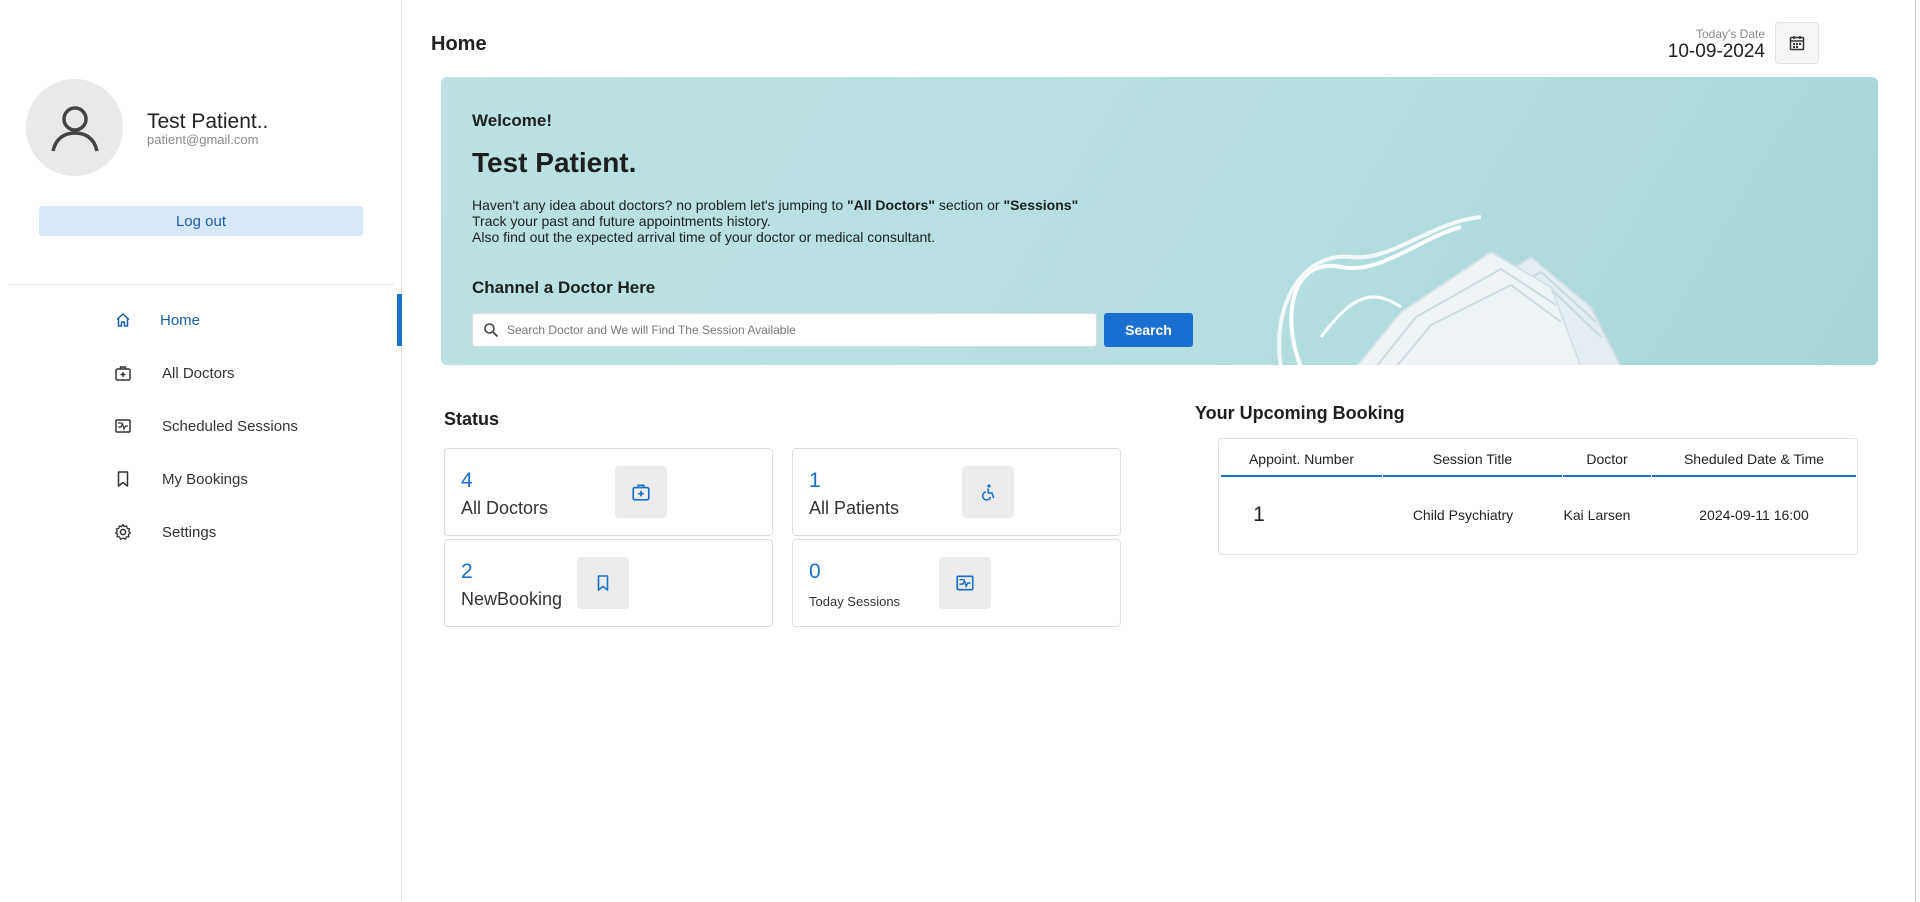 The height and width of the screenshot is (902, 1920). What do you see at coordinates (1148, 330) in the screenshot?
I see `search-button: Search` at bounding box center [1148, 330].